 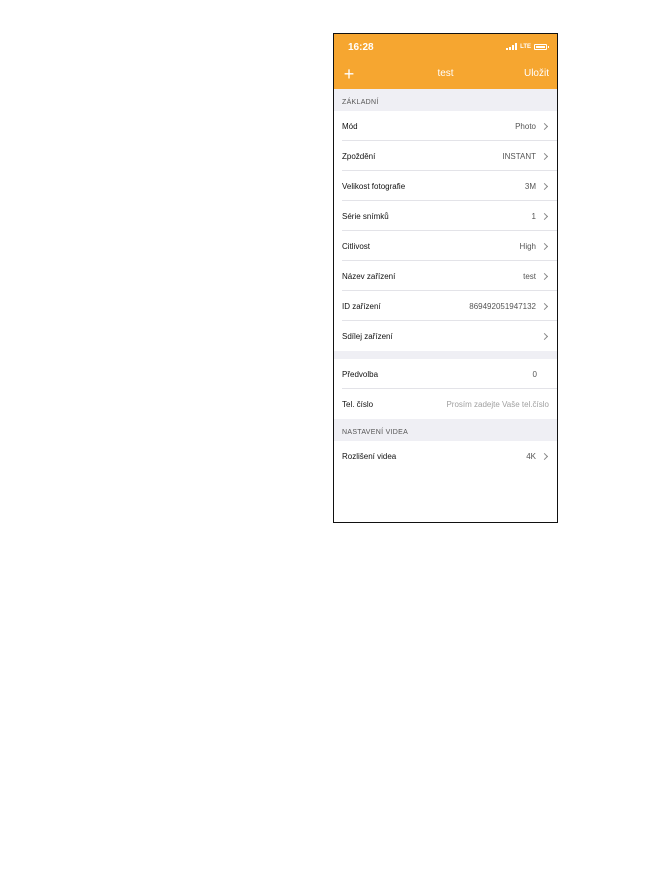 What do you see at coordinates (527, 246) in the screenshot?
I see `row-value: High` at bounding box center [527, 246].